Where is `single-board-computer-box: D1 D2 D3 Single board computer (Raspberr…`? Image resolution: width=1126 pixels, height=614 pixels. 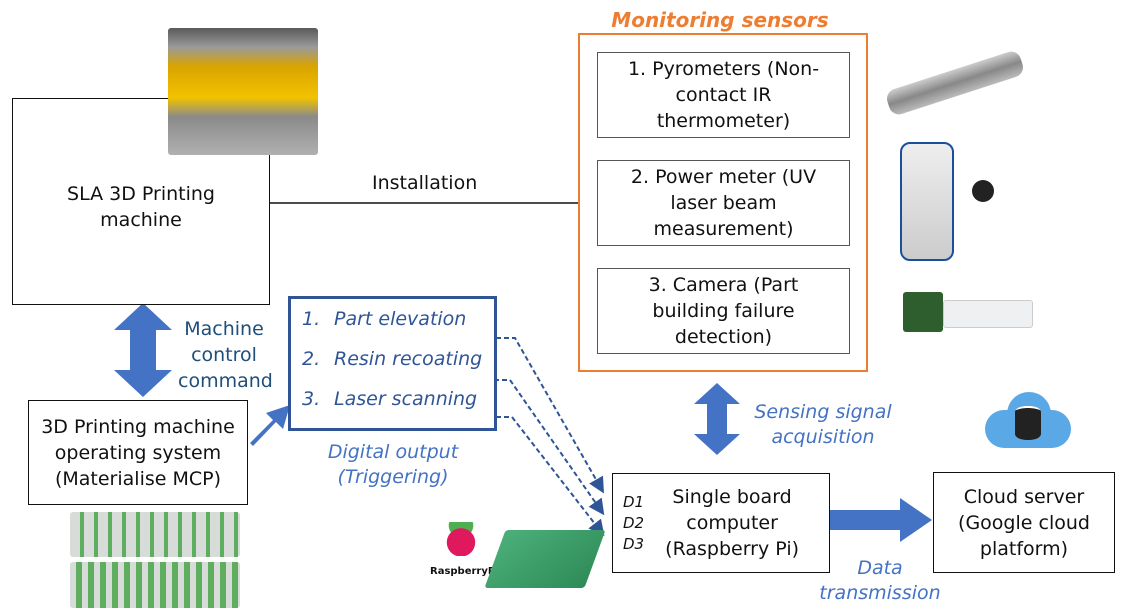 single-board-computer-box: D1 D2 D3 Single board computer (Raspberr… is located at coordinates (721, 523).